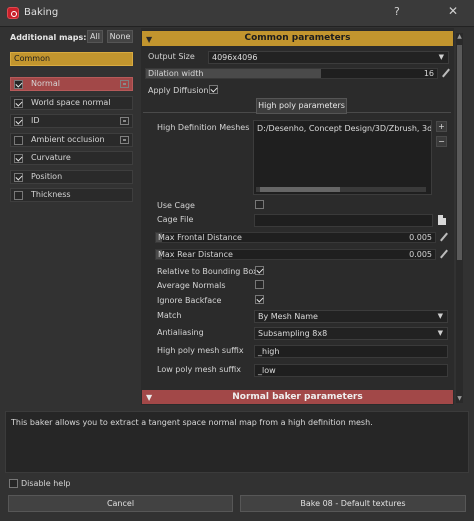 The width and height of the screenshot is (474, 521). Describe the element at coordinates (295, 254) in the screenshot. I see `max-rear-distance-slider: Max Rear Distance 0.005` at that location.